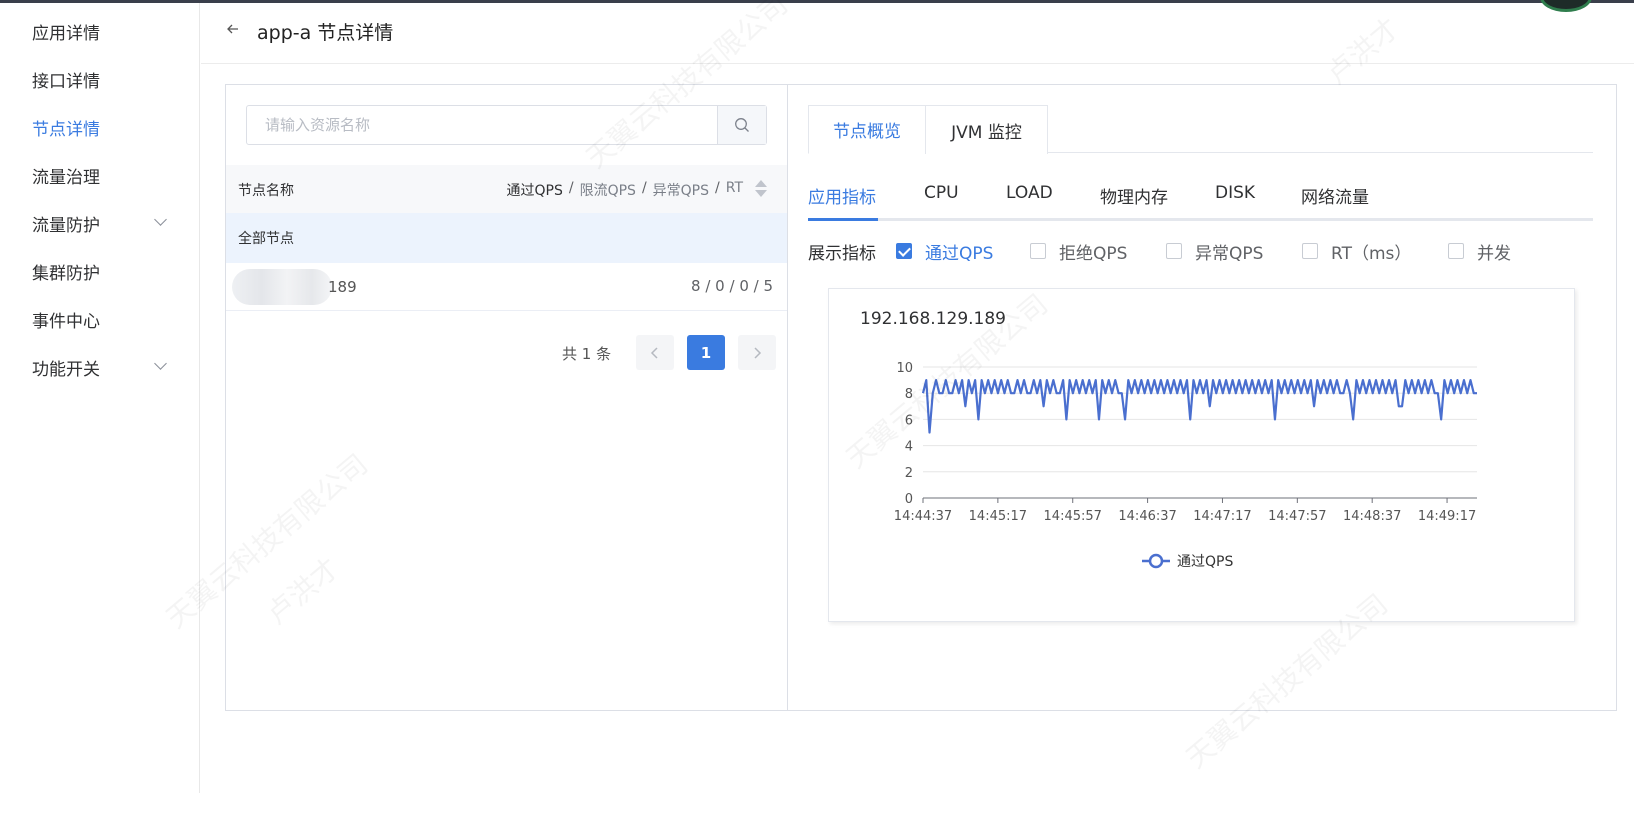 The width and height of the screenshot is (1634, 818). I want to click on column-header-pass-qps: 通过QPS, so click(534, 191).